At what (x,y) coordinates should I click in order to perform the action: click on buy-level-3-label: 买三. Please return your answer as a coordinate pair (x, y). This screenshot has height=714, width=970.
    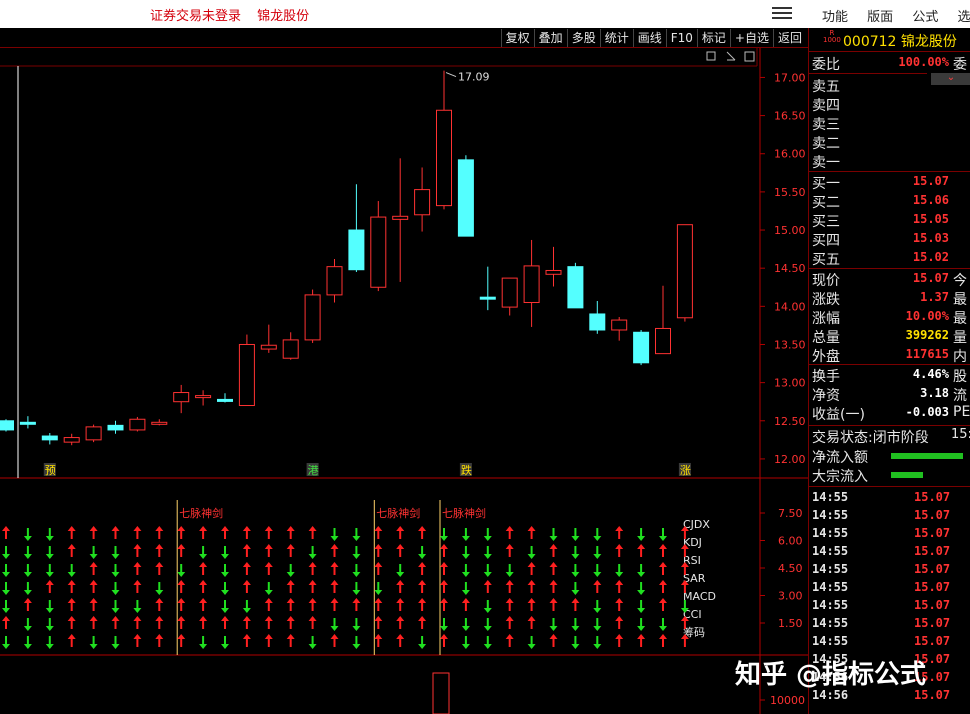
    Looking at the image, I should click on (826, 222).